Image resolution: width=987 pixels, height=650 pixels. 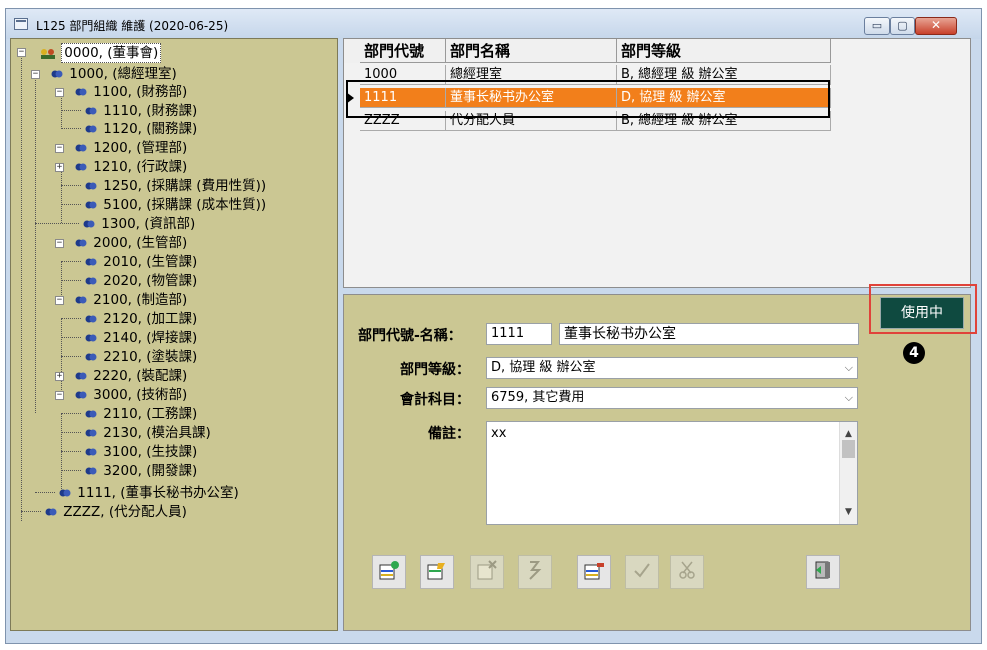 I want to click on tree-node-3100: 3100, (生技課), so click(x=130, y=452).